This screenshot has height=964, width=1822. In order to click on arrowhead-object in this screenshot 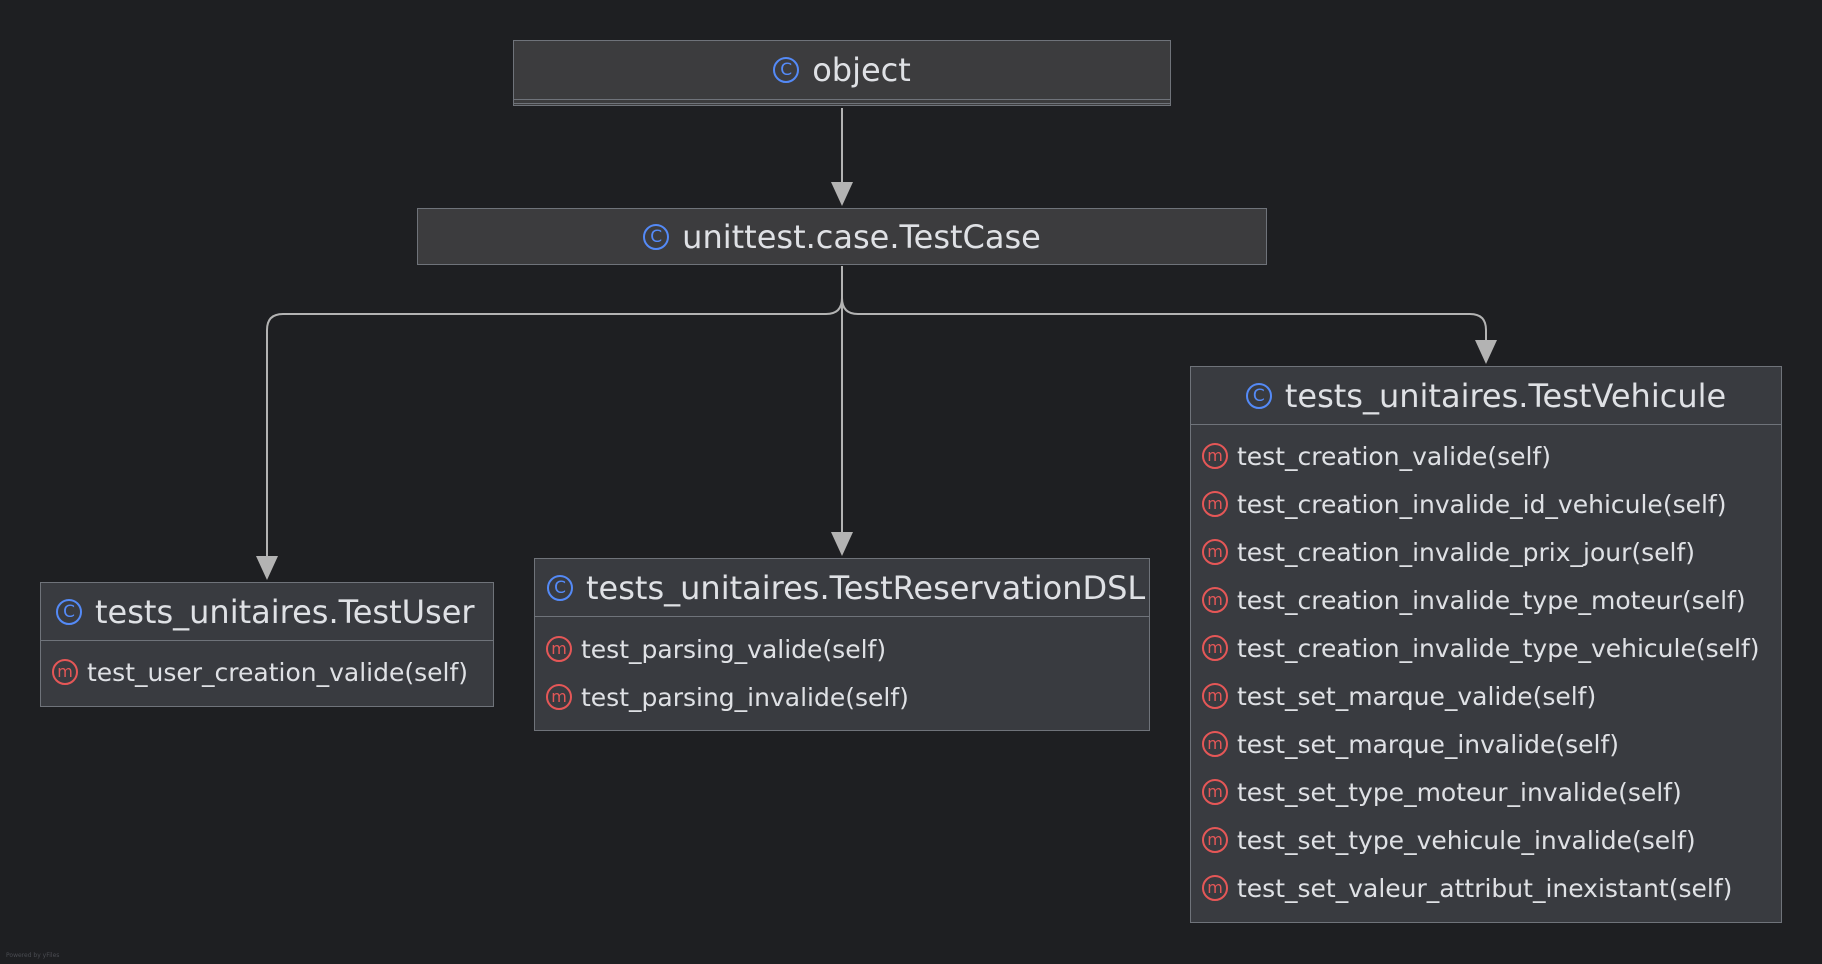, I will do `click(842, 194)`.